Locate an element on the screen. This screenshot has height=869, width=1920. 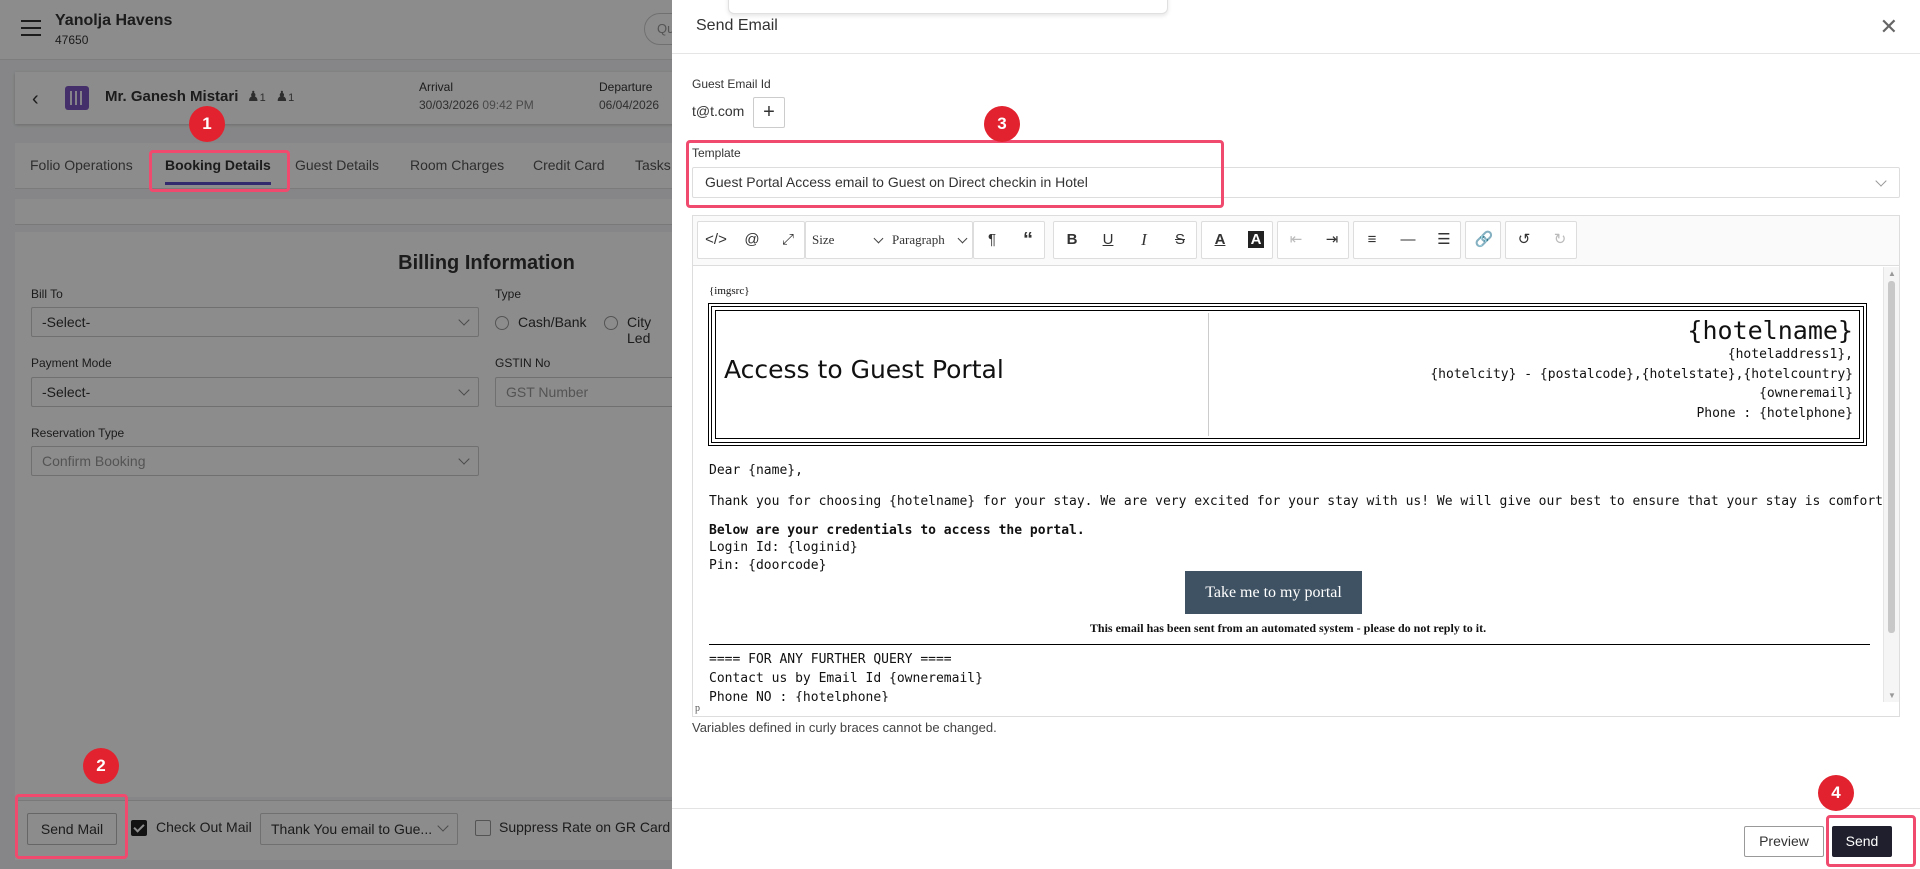
plus-icon: + is located at coordinates (769, 112).